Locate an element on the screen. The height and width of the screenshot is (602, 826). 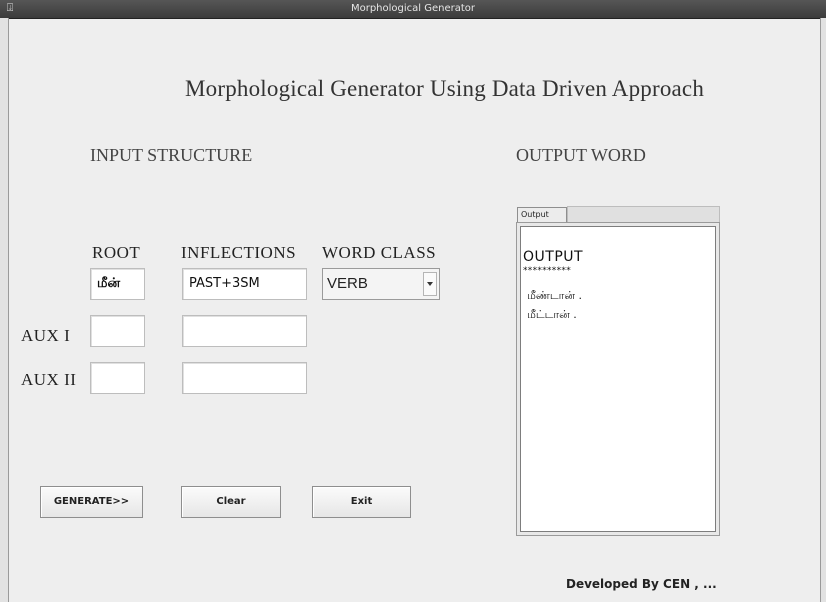
inflections-column-label: INFLECTIONS is located at coordinates (239, 252).